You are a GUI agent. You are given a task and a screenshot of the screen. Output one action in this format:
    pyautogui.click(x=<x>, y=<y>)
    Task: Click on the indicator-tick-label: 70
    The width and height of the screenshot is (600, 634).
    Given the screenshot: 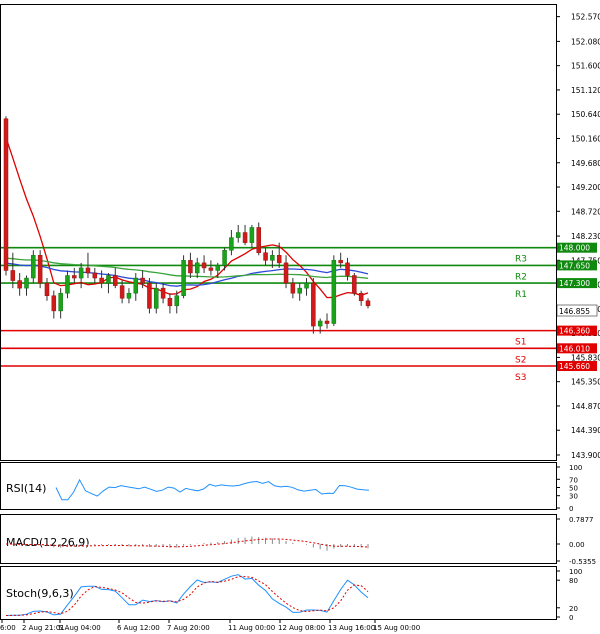 What is the action you would take?
    pyautogui.click(x=573, y=480)
    